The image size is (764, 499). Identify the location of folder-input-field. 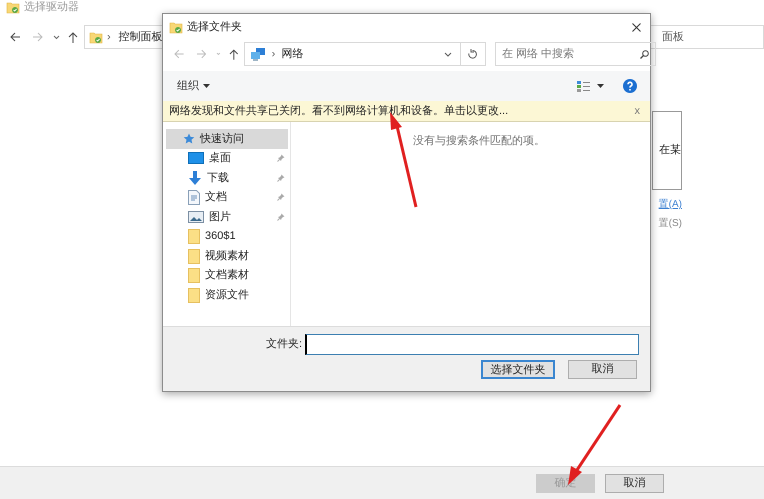
(472, 344).